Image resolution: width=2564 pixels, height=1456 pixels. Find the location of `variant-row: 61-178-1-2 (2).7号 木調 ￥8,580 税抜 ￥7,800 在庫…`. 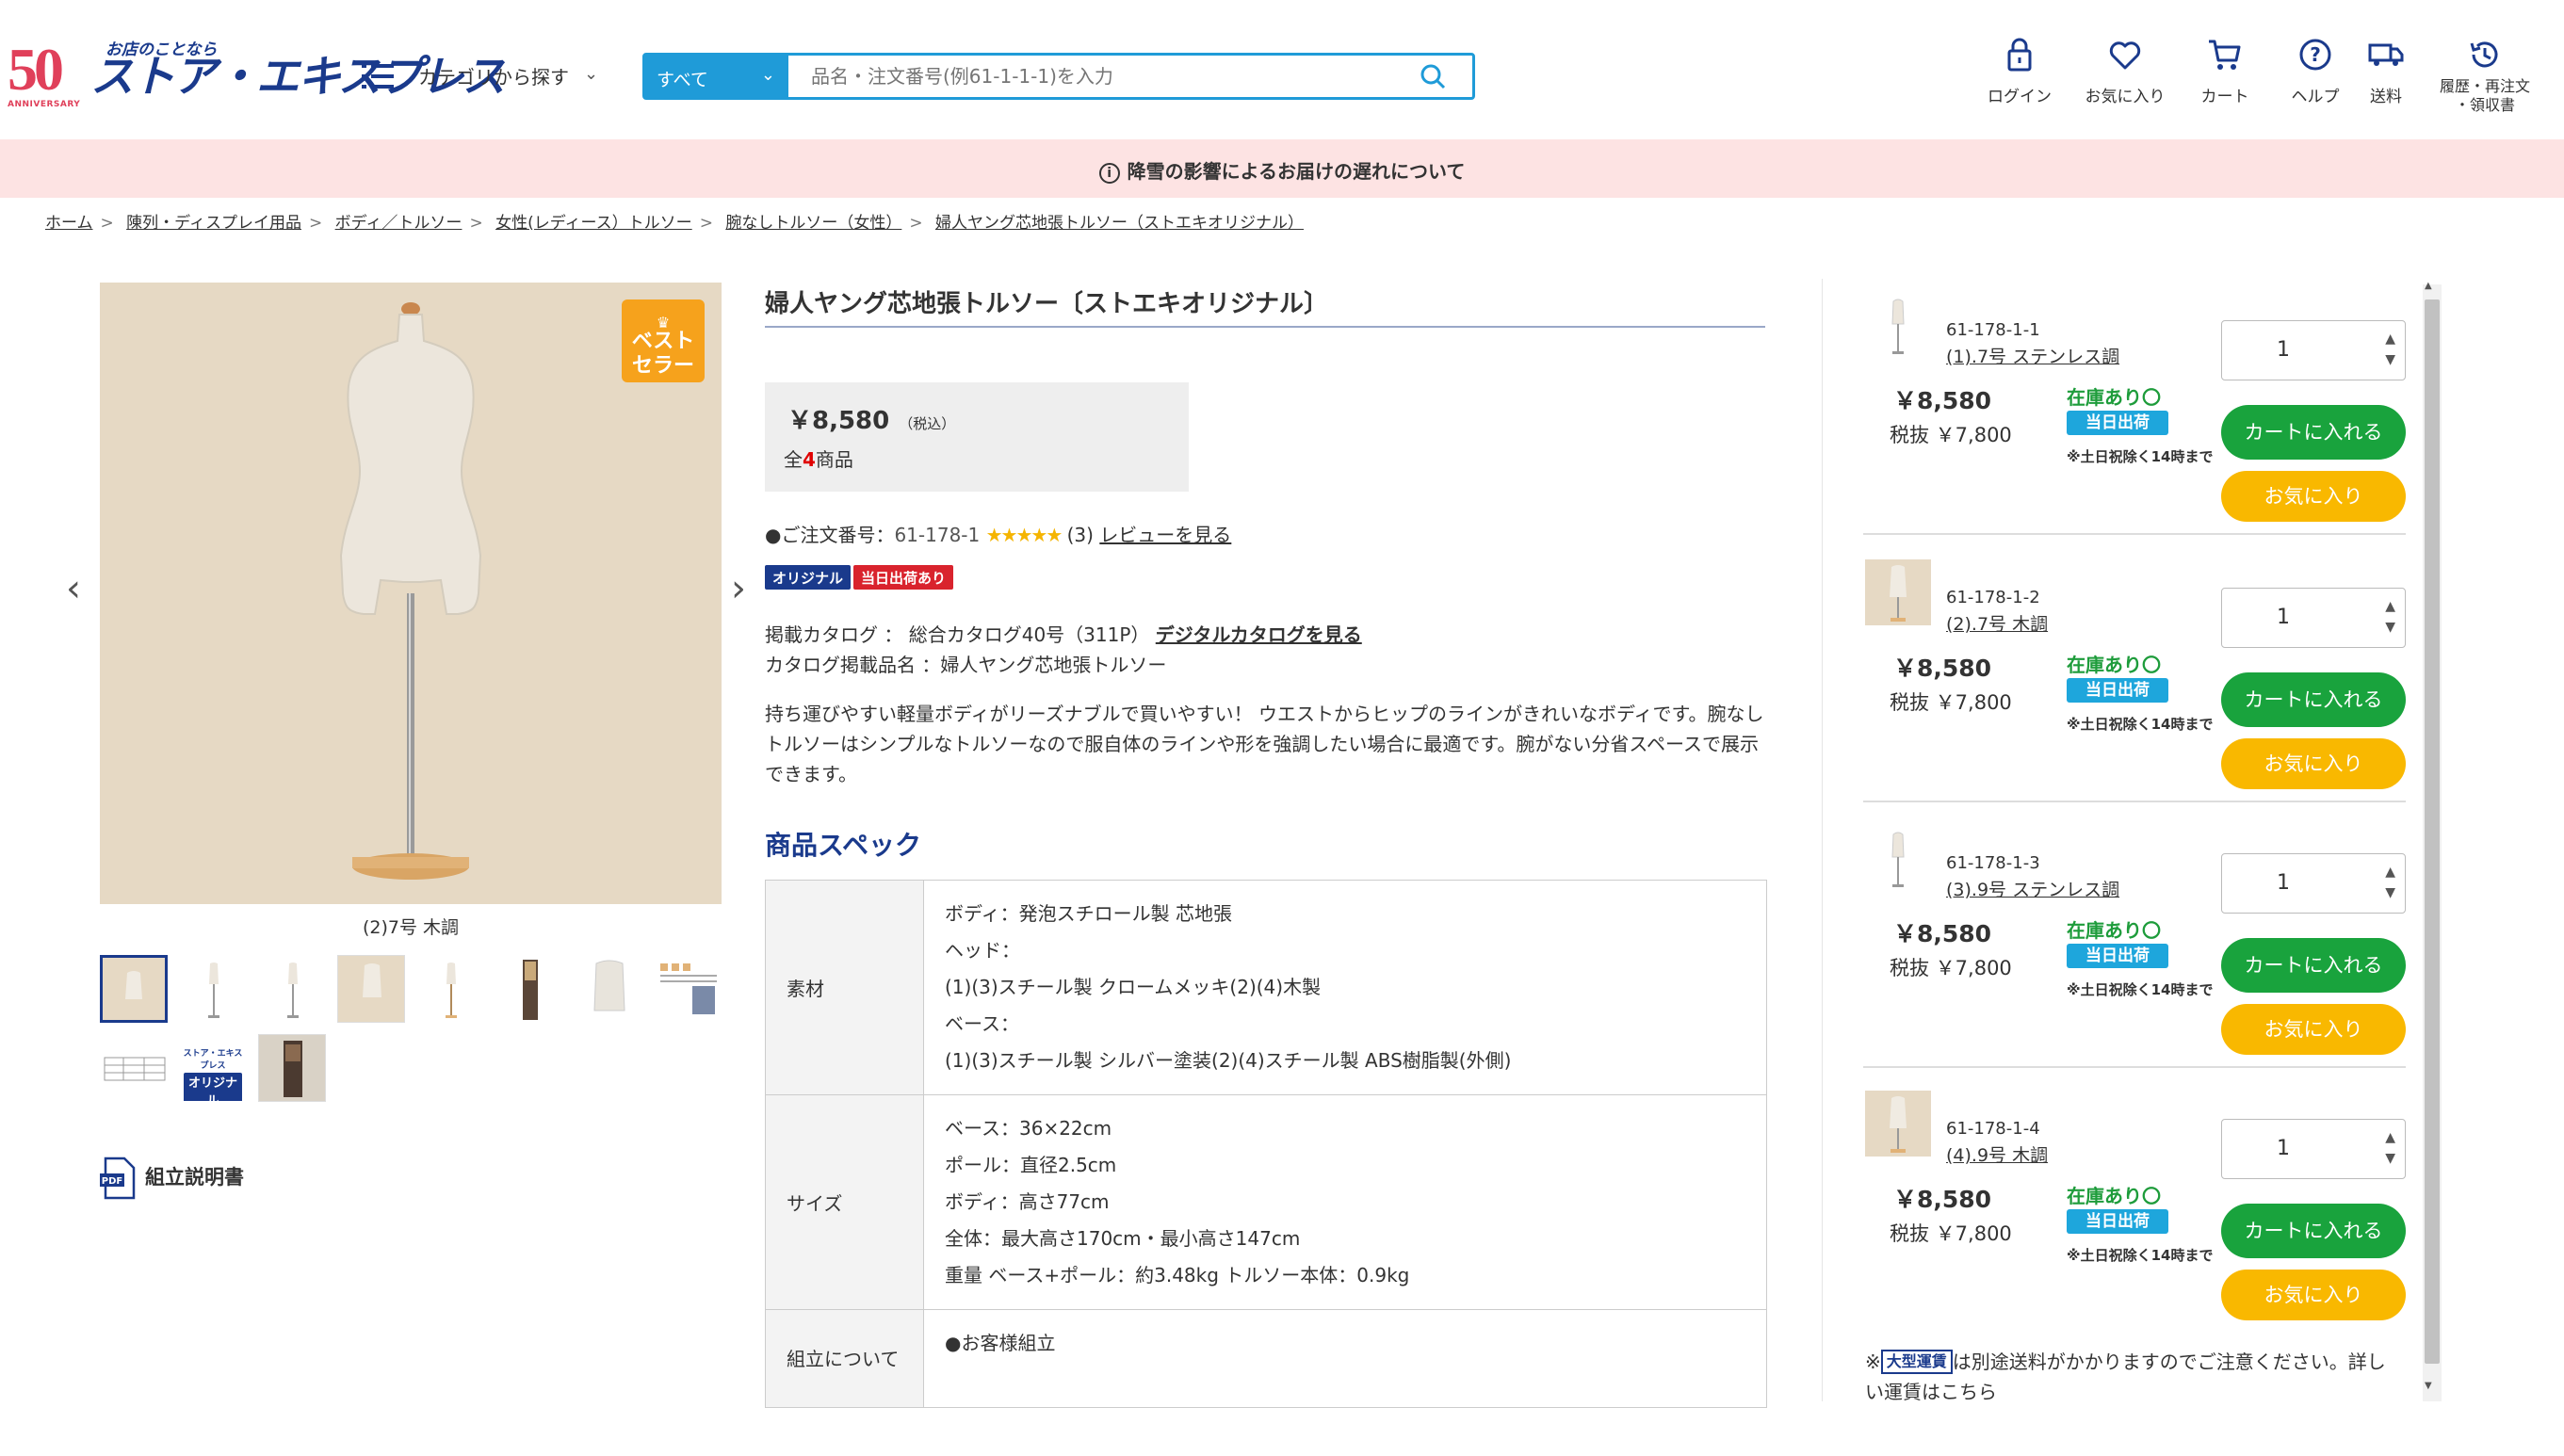

variant-row: 61-178-1-2 (2).7号 木調 ￥8,580 税抜 ￥7,800 在庫… is located at coordinates (2134, 676).